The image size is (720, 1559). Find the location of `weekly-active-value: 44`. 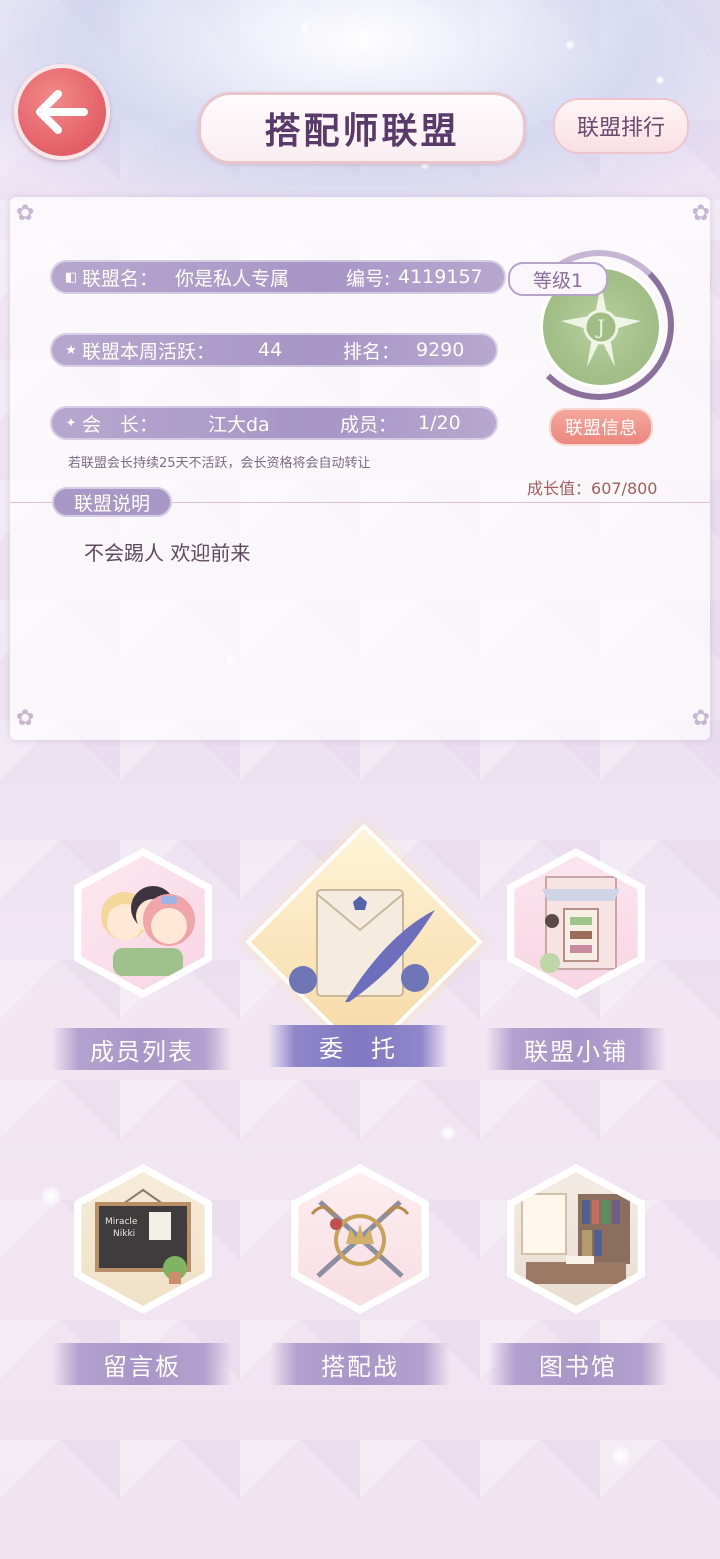

weekly-active-value: 44 is located at coordinates (270, 350).